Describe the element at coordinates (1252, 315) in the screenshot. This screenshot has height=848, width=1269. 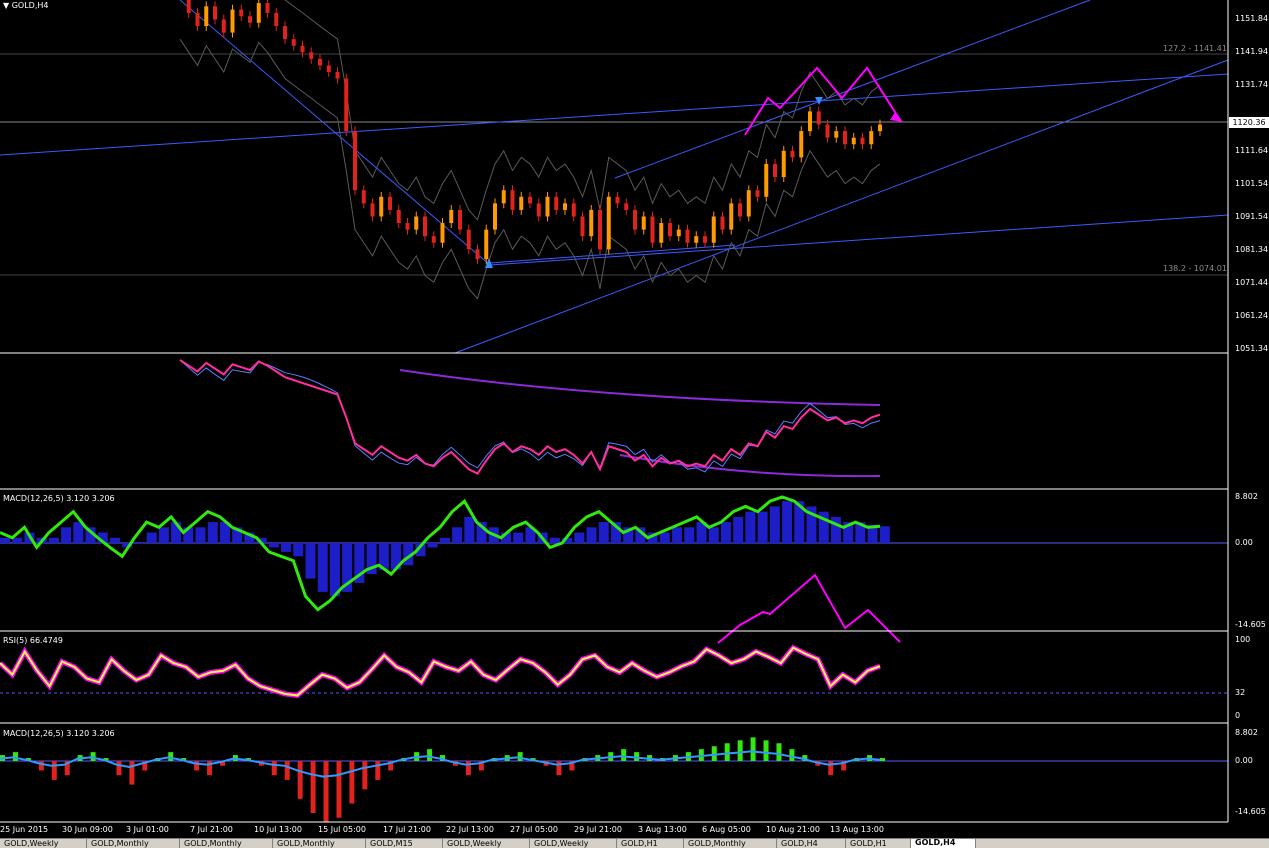
I see `price-tick: 1061.24` at that location.